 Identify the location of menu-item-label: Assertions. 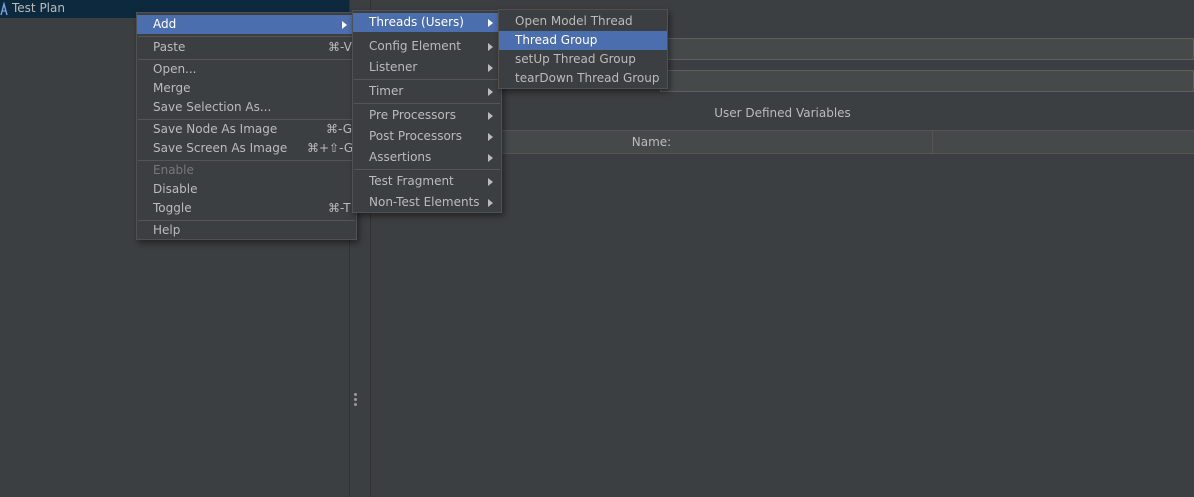
(400, 157).